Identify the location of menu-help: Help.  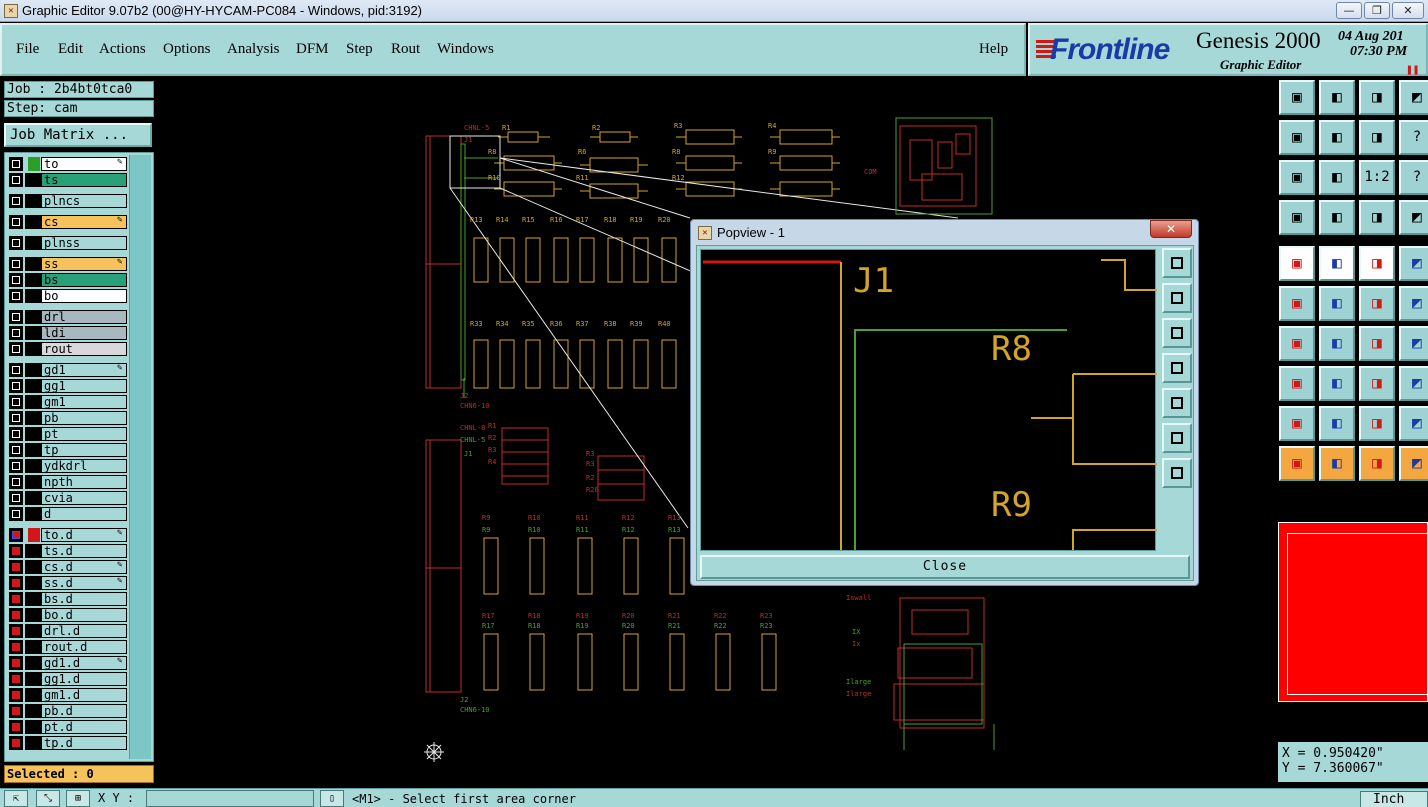
(993, 49).